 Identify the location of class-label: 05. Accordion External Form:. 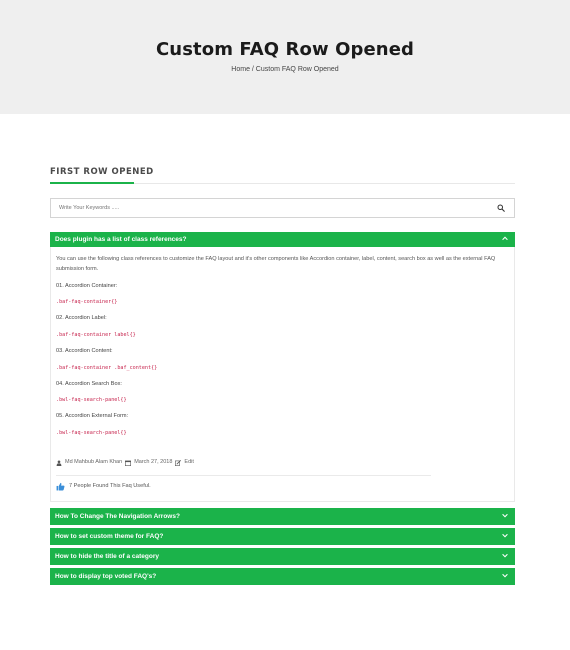
(92, 416).